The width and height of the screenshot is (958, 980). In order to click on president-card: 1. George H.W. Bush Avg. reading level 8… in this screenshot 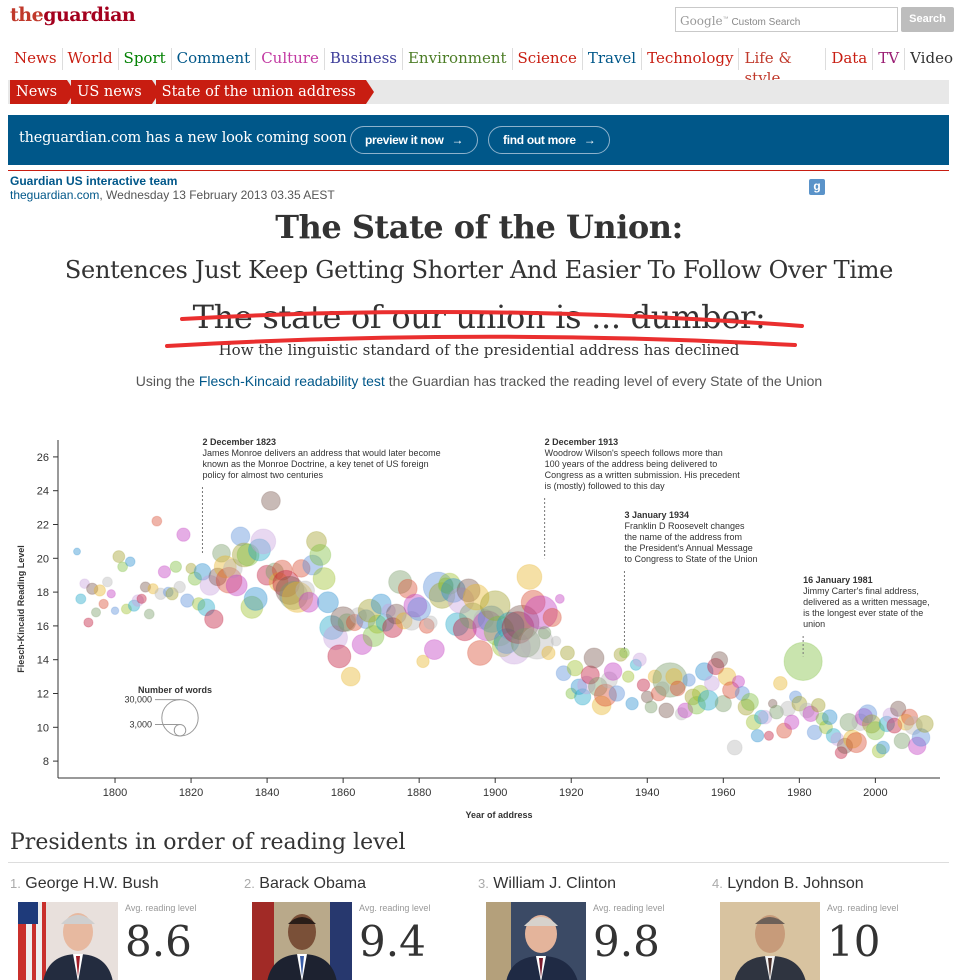, I will do `click(122, 927)`.